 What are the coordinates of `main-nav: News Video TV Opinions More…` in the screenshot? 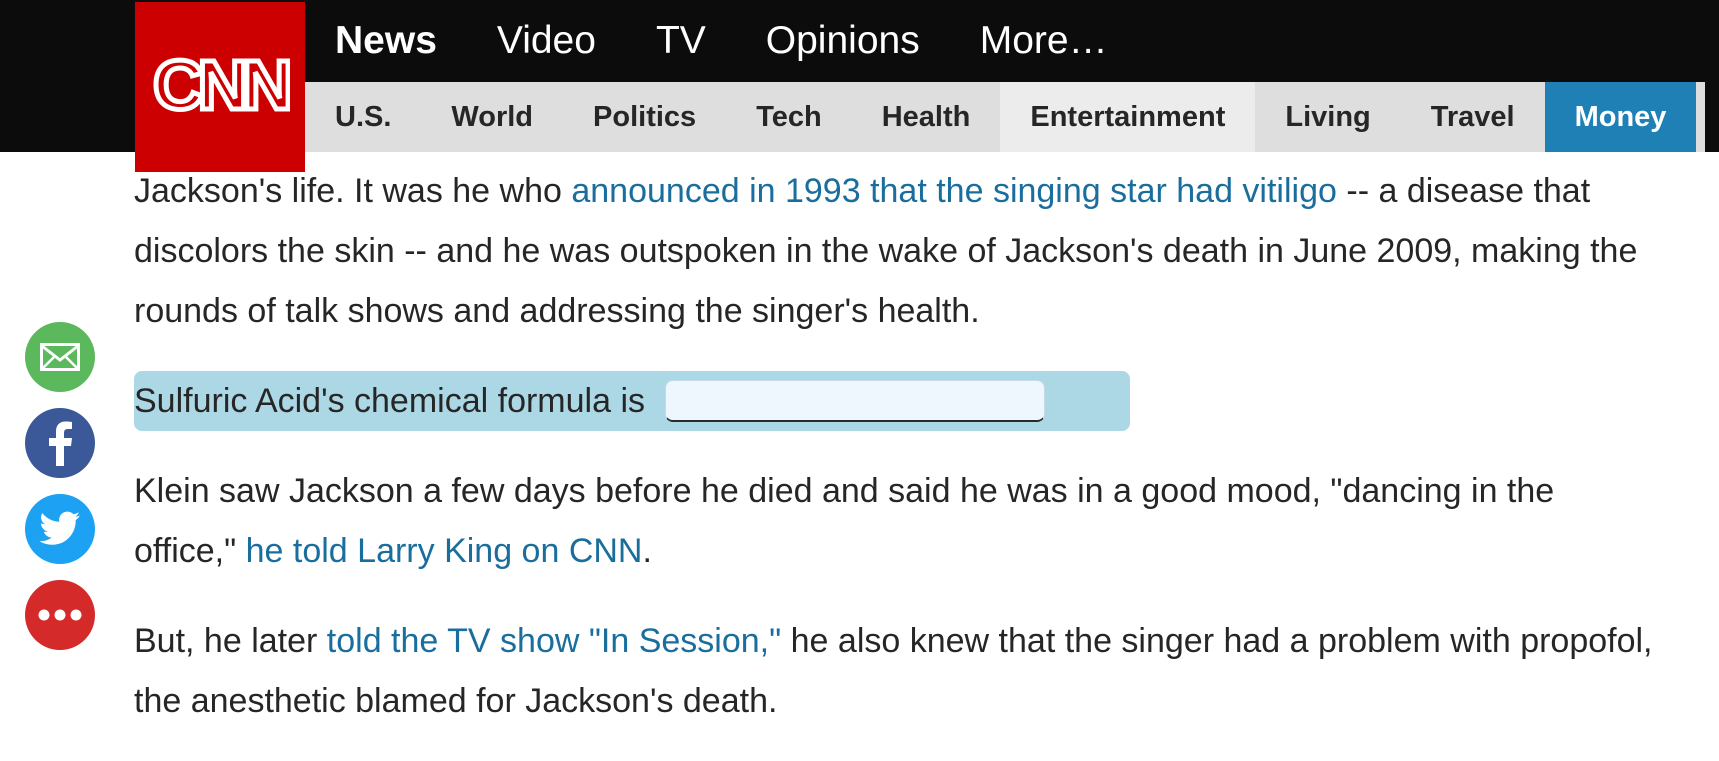 It's located at (721, 41).